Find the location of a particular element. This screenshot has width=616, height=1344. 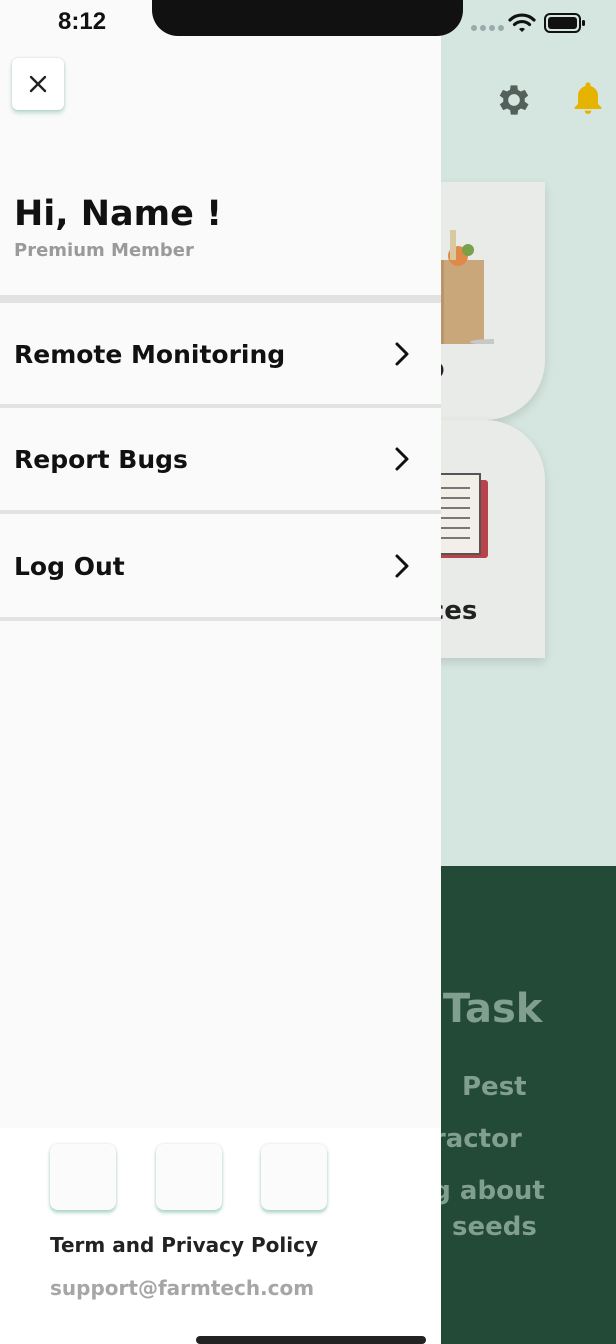

greeting-title: Hi, Name ! is located at coordinates (118, 214).